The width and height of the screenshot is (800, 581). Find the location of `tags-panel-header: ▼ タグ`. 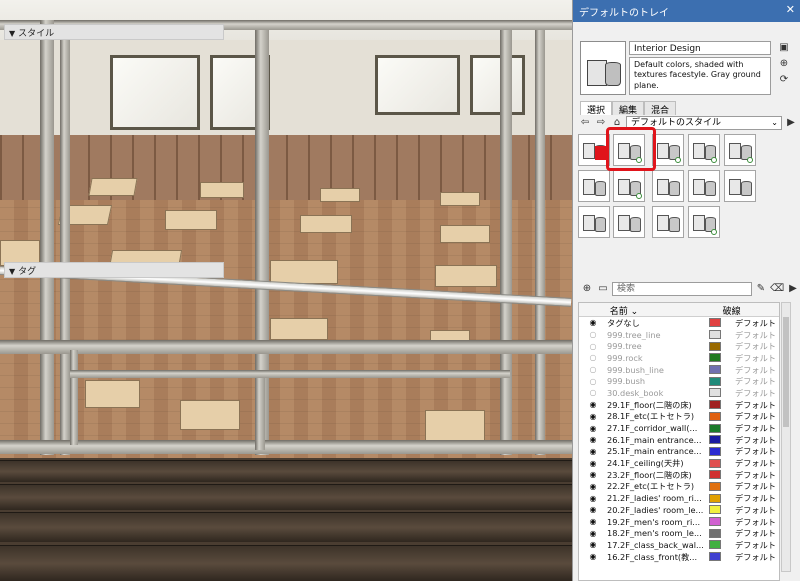

tags-panel-header: ▼ タグ is located at coordinates (114, 270).